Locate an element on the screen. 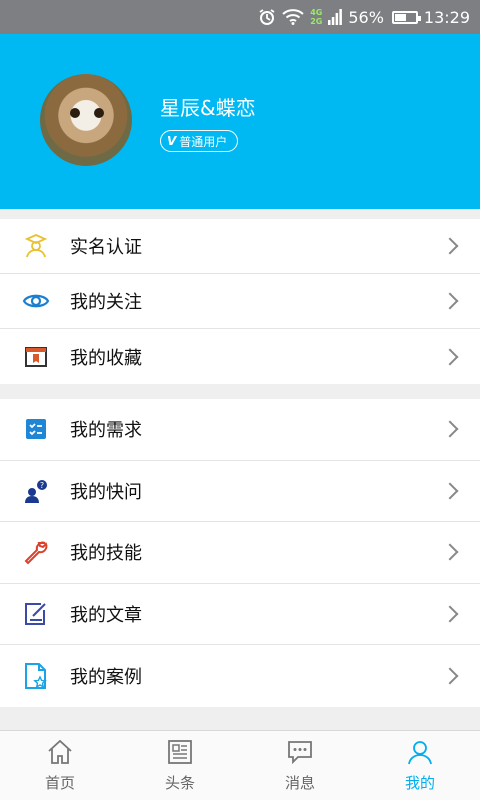  tab-label: 消息 is located at coordinates (299, 782).